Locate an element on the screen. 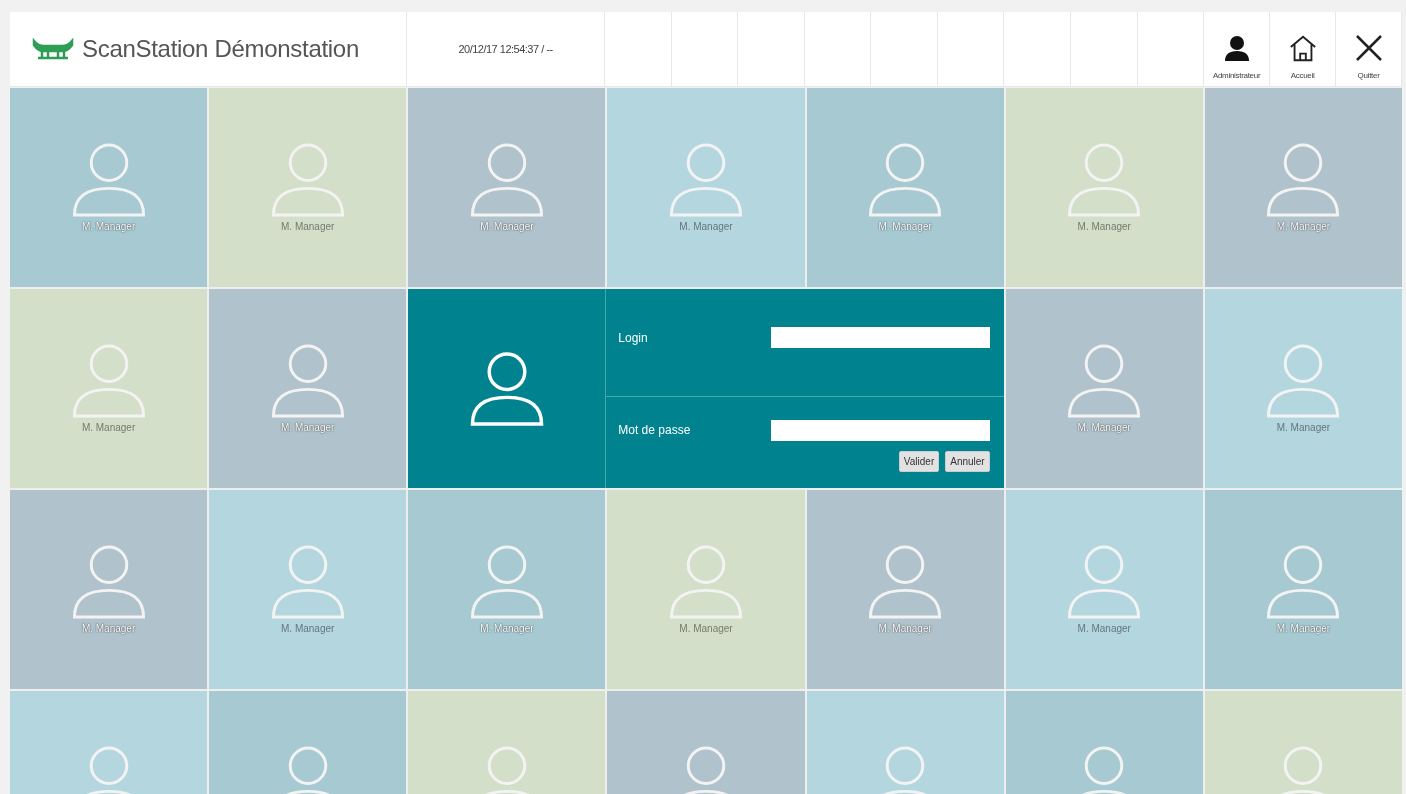 The image size is (1406, 794). user-icon is located at coordinates (1236, 49).